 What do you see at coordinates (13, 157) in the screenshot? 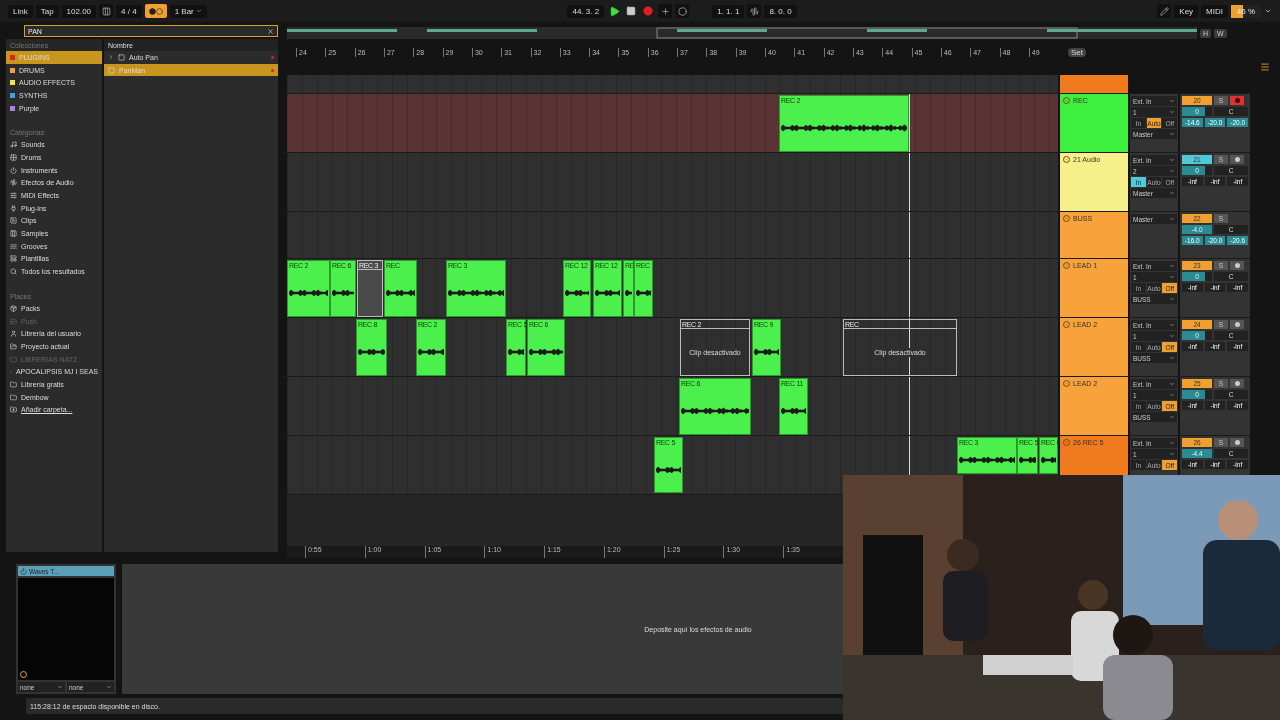
I see `grid-icon` at bounding box center [13, 157].